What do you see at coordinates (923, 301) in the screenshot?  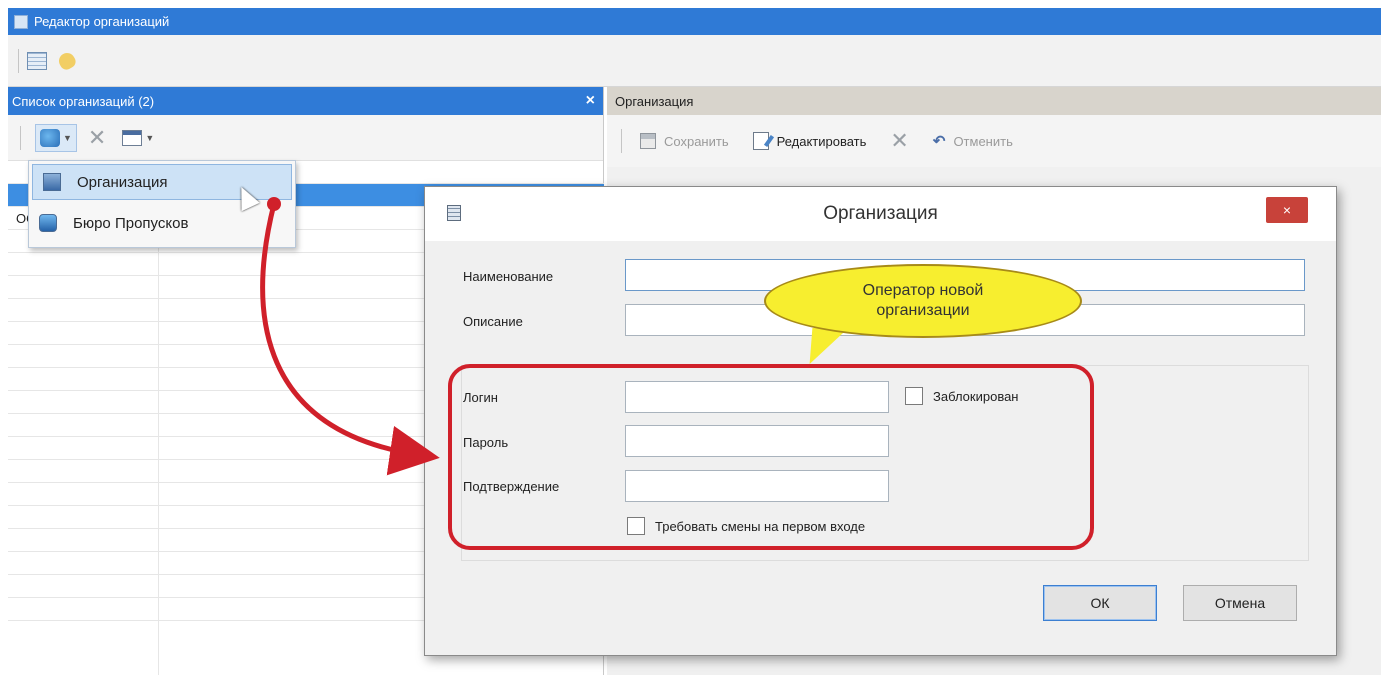 I see `speech-bubble: Оператор новой организации` at bounding box center [923, 301].